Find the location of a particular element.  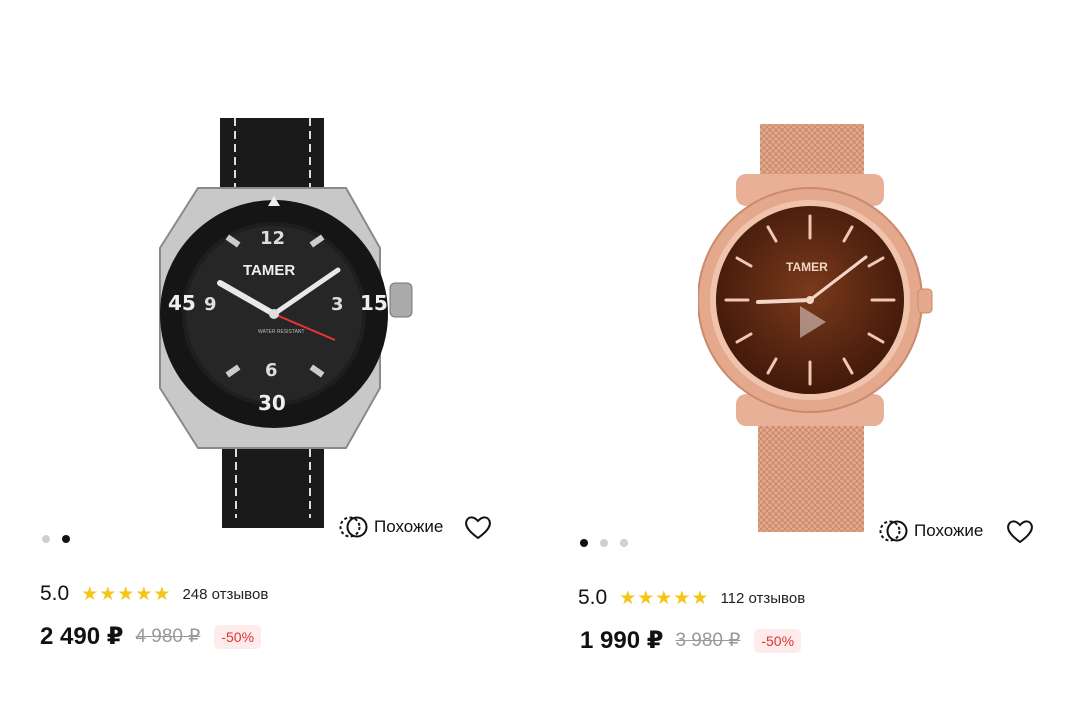

watch-image: TAMER is located at coordinates (815, 328).